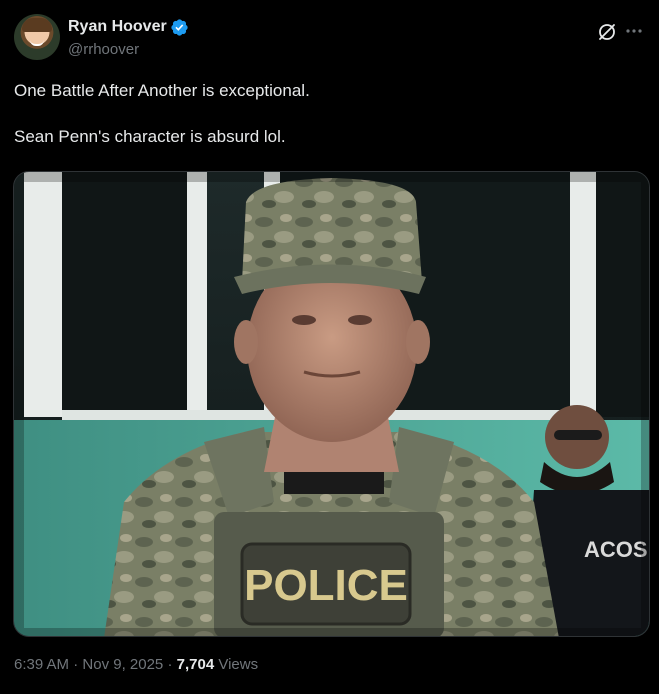 The image size is (659, 694). What do you see at coordinates (179, 27) in the screenshot?
I see `verified-badge-icon` at bounding box center [179, 27].